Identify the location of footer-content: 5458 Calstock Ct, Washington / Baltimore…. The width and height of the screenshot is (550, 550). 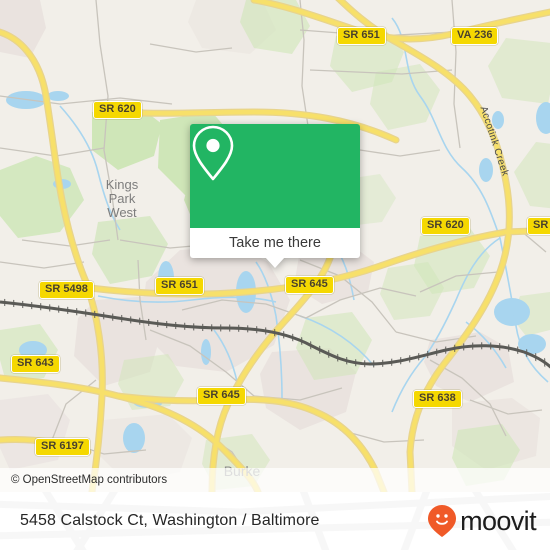
(275, 521).